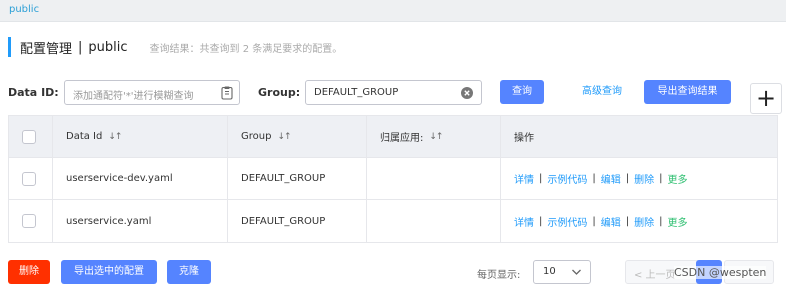 The height and width of the screenshot is (291, 786). What do you see at coordinates (522, 92) in the screenshot?
I see `search-button: 查询` at bounding box center [522, 92].